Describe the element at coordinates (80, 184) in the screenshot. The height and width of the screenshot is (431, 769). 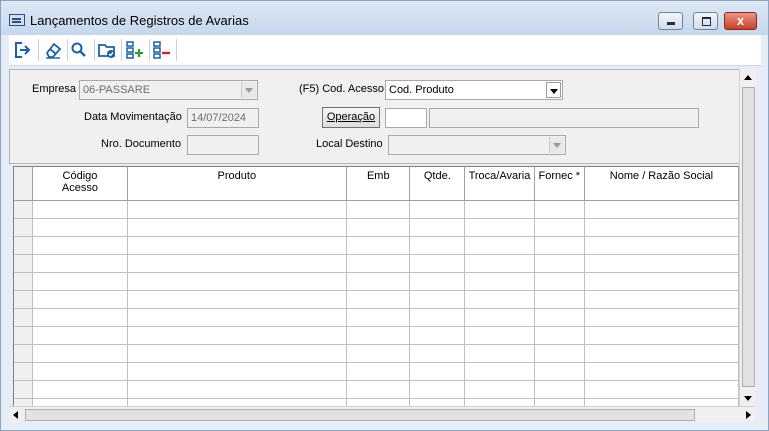
I see `column-header-codigo-acesso: Código Acesso` at that location.